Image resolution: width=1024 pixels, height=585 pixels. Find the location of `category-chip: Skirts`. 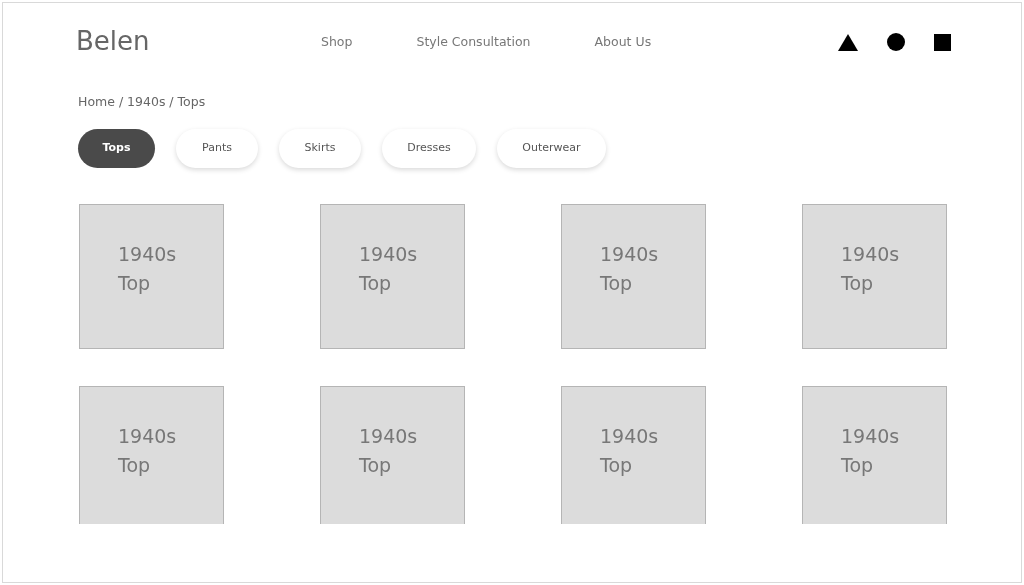

category-chip: Skirts is located at coordinates (320, 148).